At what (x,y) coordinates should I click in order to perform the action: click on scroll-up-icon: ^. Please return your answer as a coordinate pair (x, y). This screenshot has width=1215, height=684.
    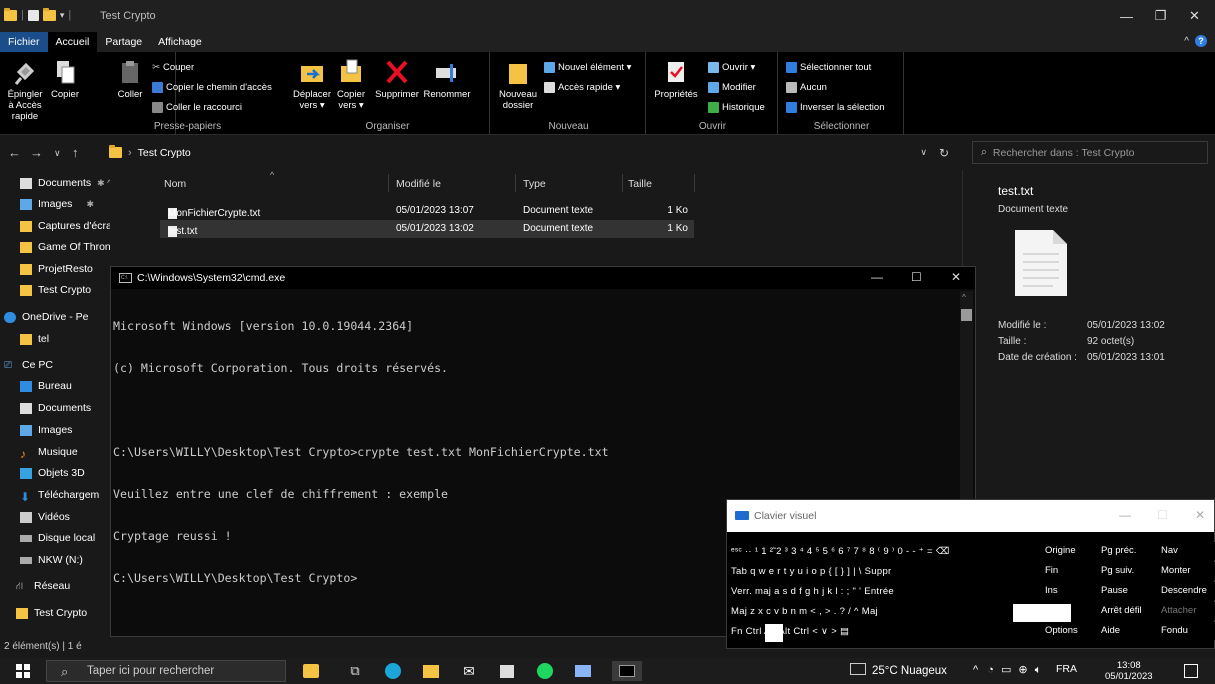
    Looking at the image, I should click on (964, 297).